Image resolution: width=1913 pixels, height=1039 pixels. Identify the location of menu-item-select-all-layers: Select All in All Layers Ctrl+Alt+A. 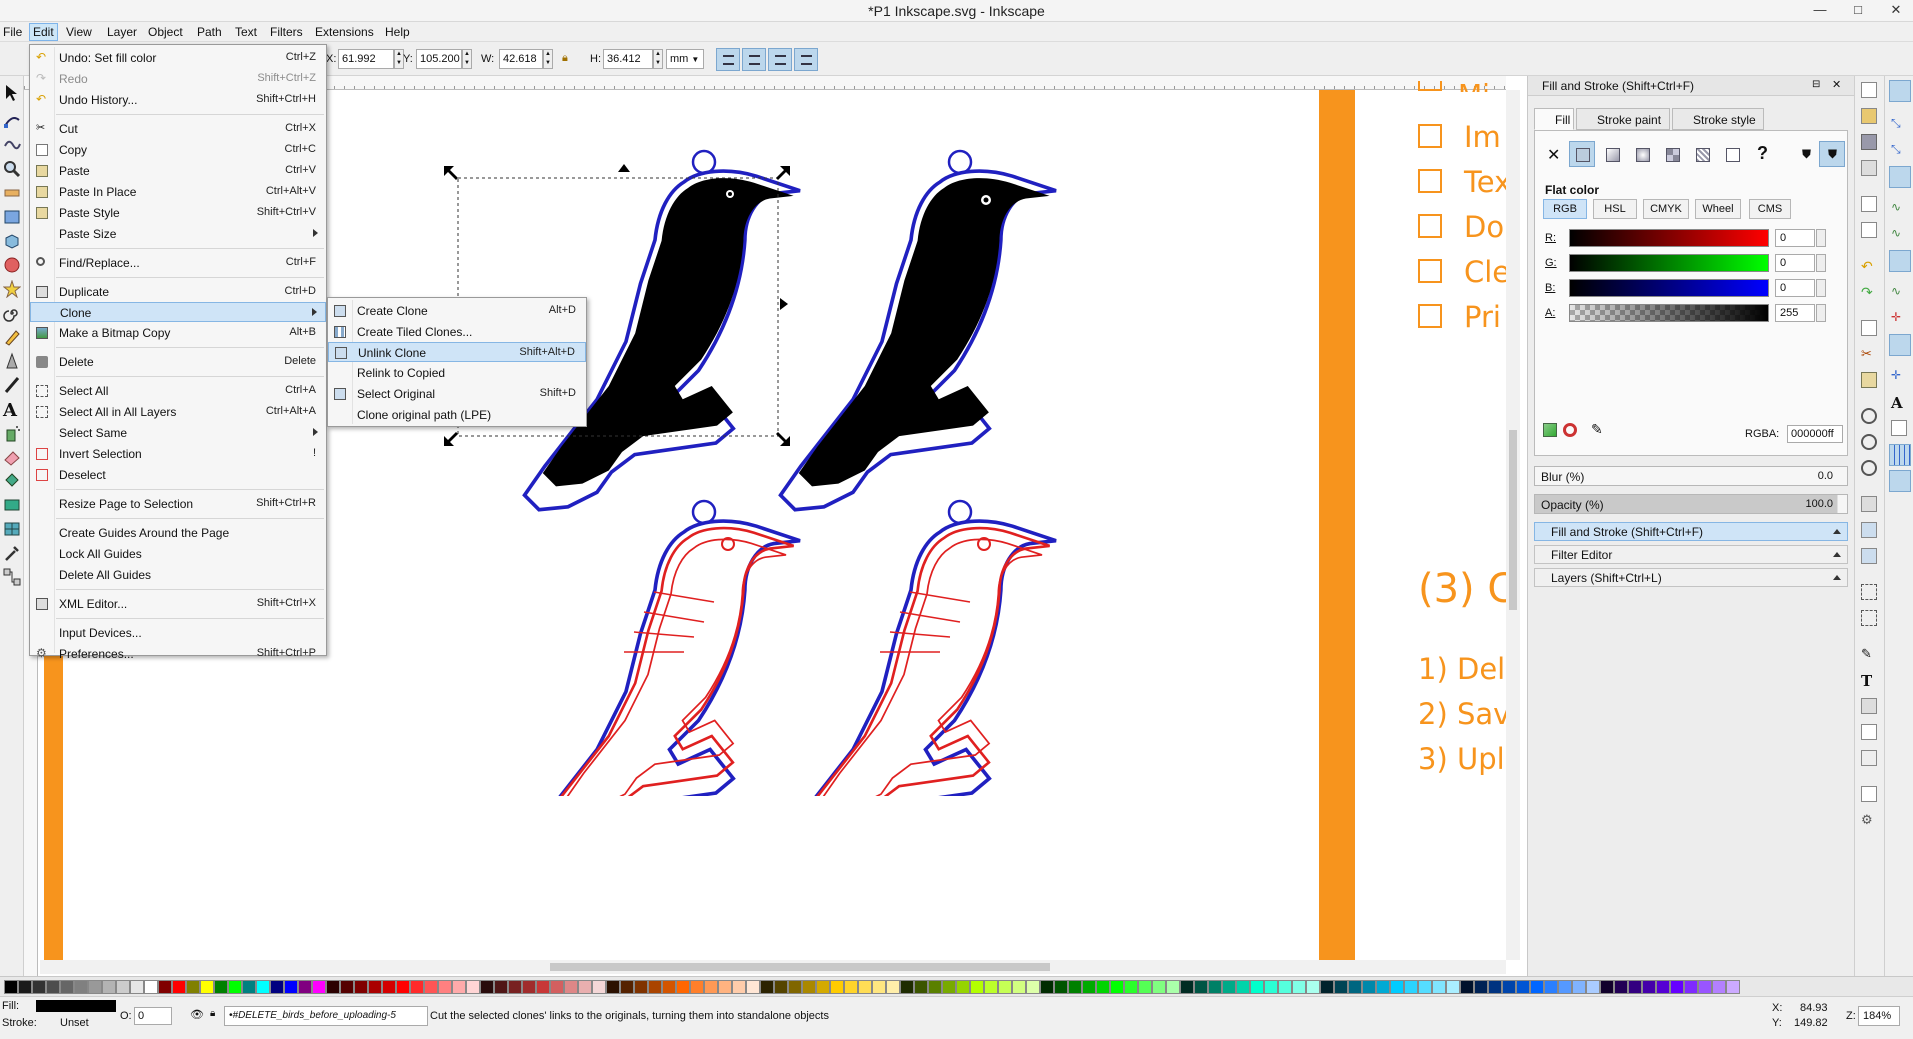
(178, 412).